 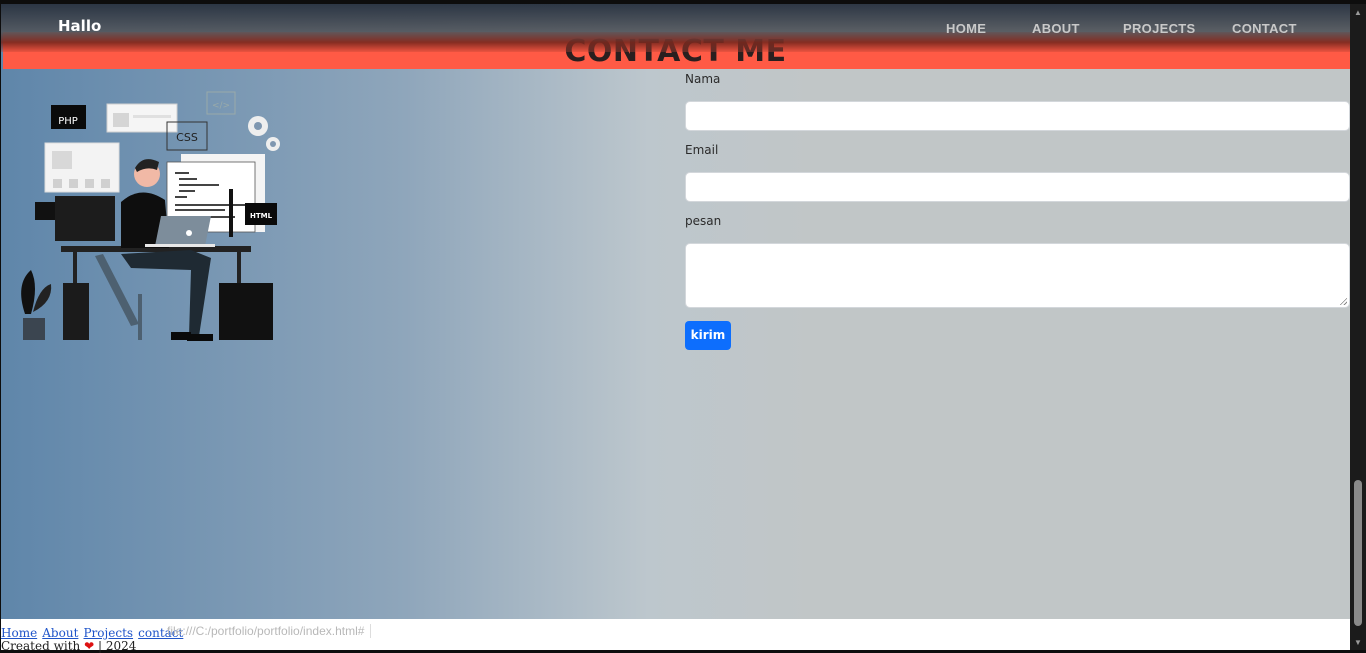 What do you see at coordinates (264, 133) in the screenshot?
I see `gear-icon` at bounding box center [264, 133].